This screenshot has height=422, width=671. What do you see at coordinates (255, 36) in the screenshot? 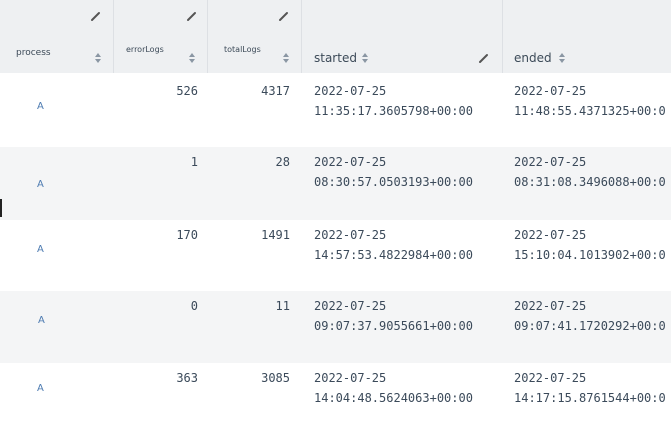
I see `column-header-totallogs: totalLogs` at bounding box center [255, 36].